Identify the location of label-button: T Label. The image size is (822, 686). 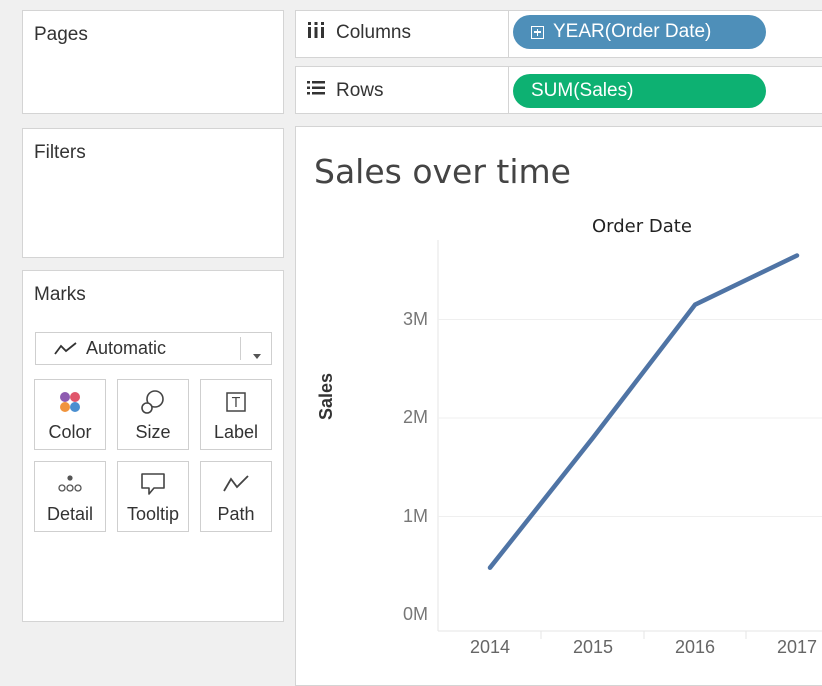
(236, 414).